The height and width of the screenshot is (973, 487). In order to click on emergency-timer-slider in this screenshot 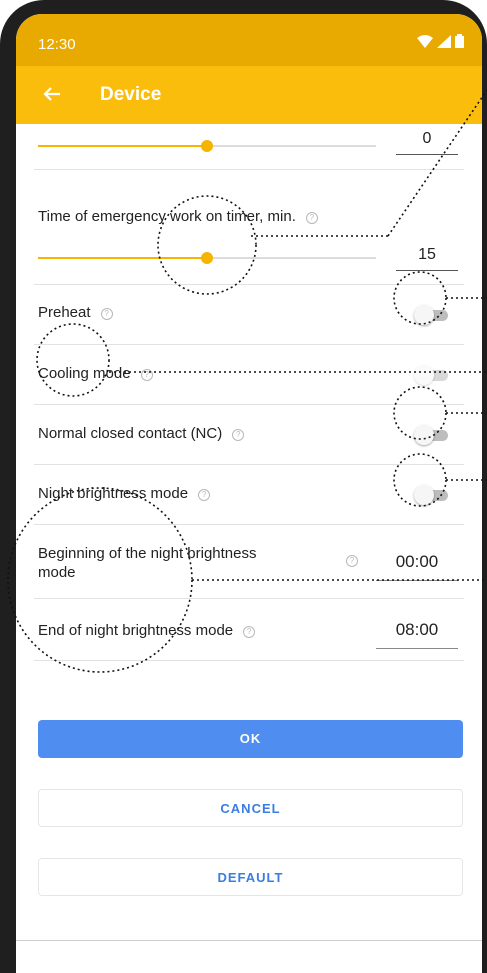, I will do `click(207, 258)`.